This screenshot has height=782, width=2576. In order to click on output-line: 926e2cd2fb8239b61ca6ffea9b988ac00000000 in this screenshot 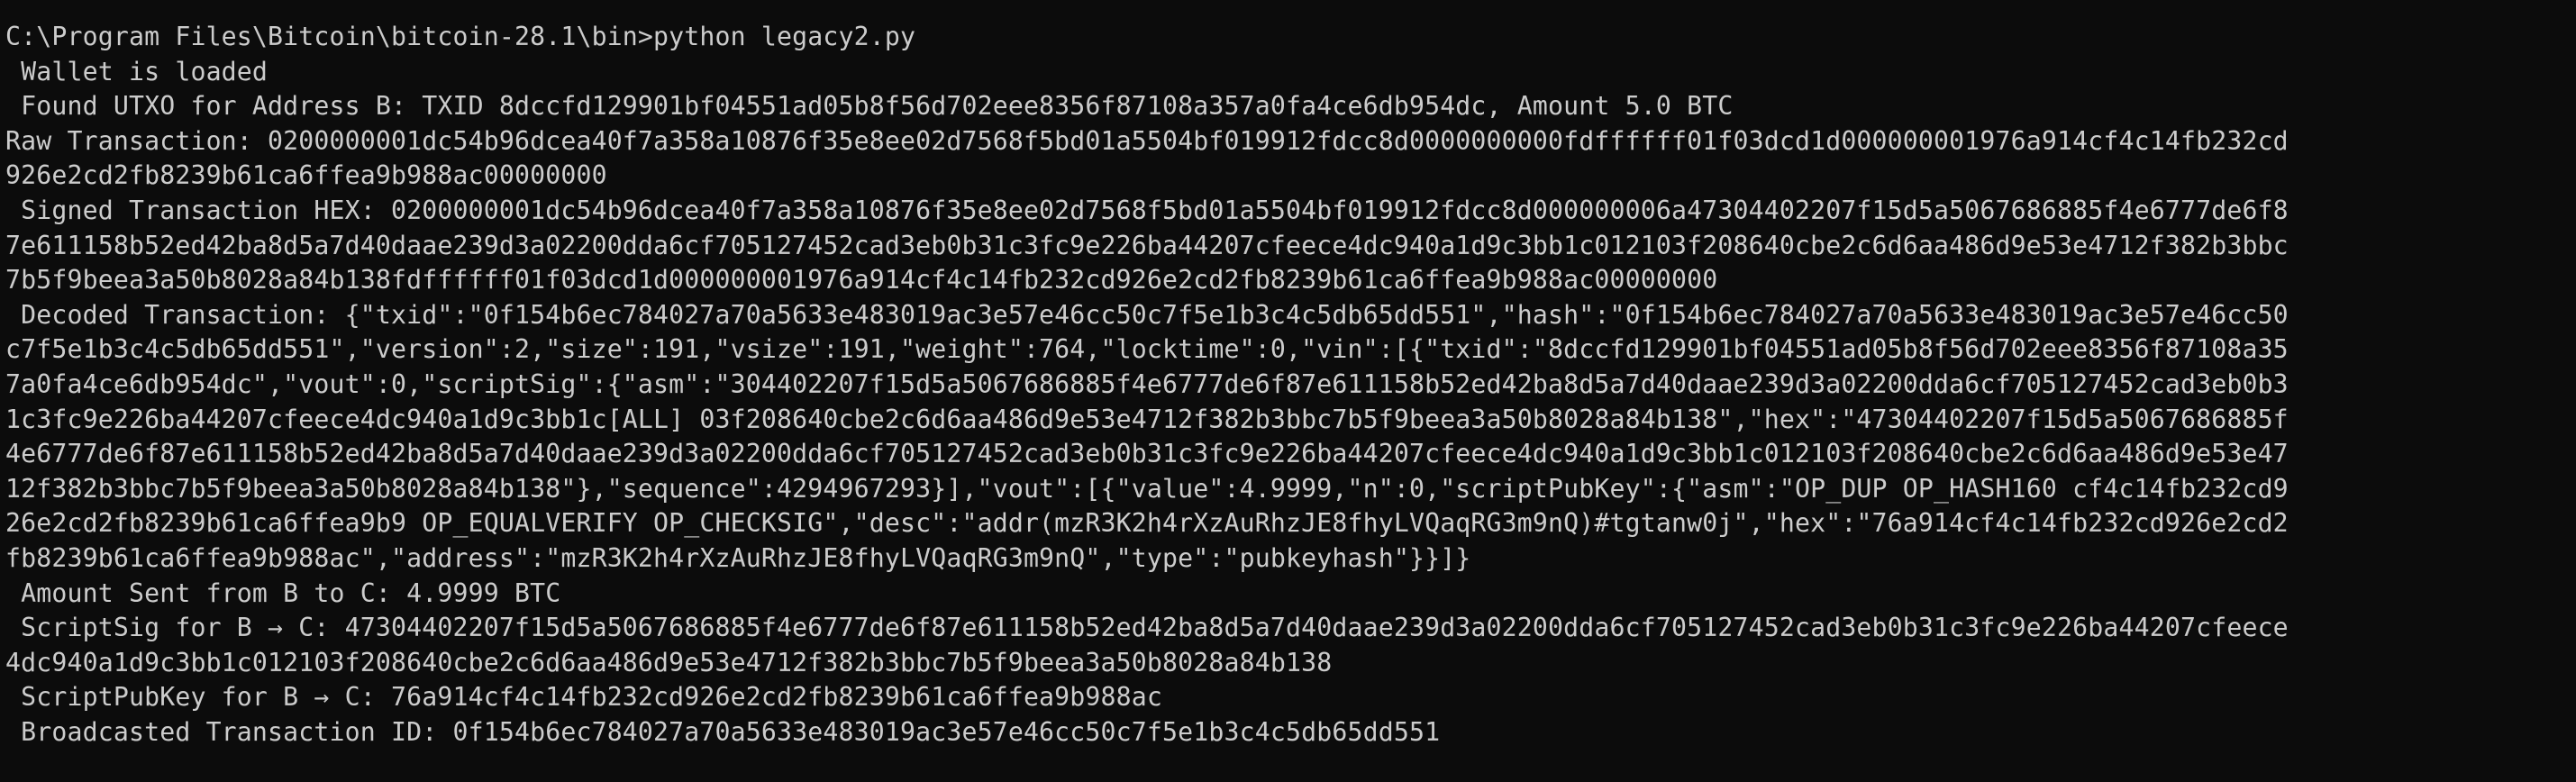, I will do `click(306, 176)`.